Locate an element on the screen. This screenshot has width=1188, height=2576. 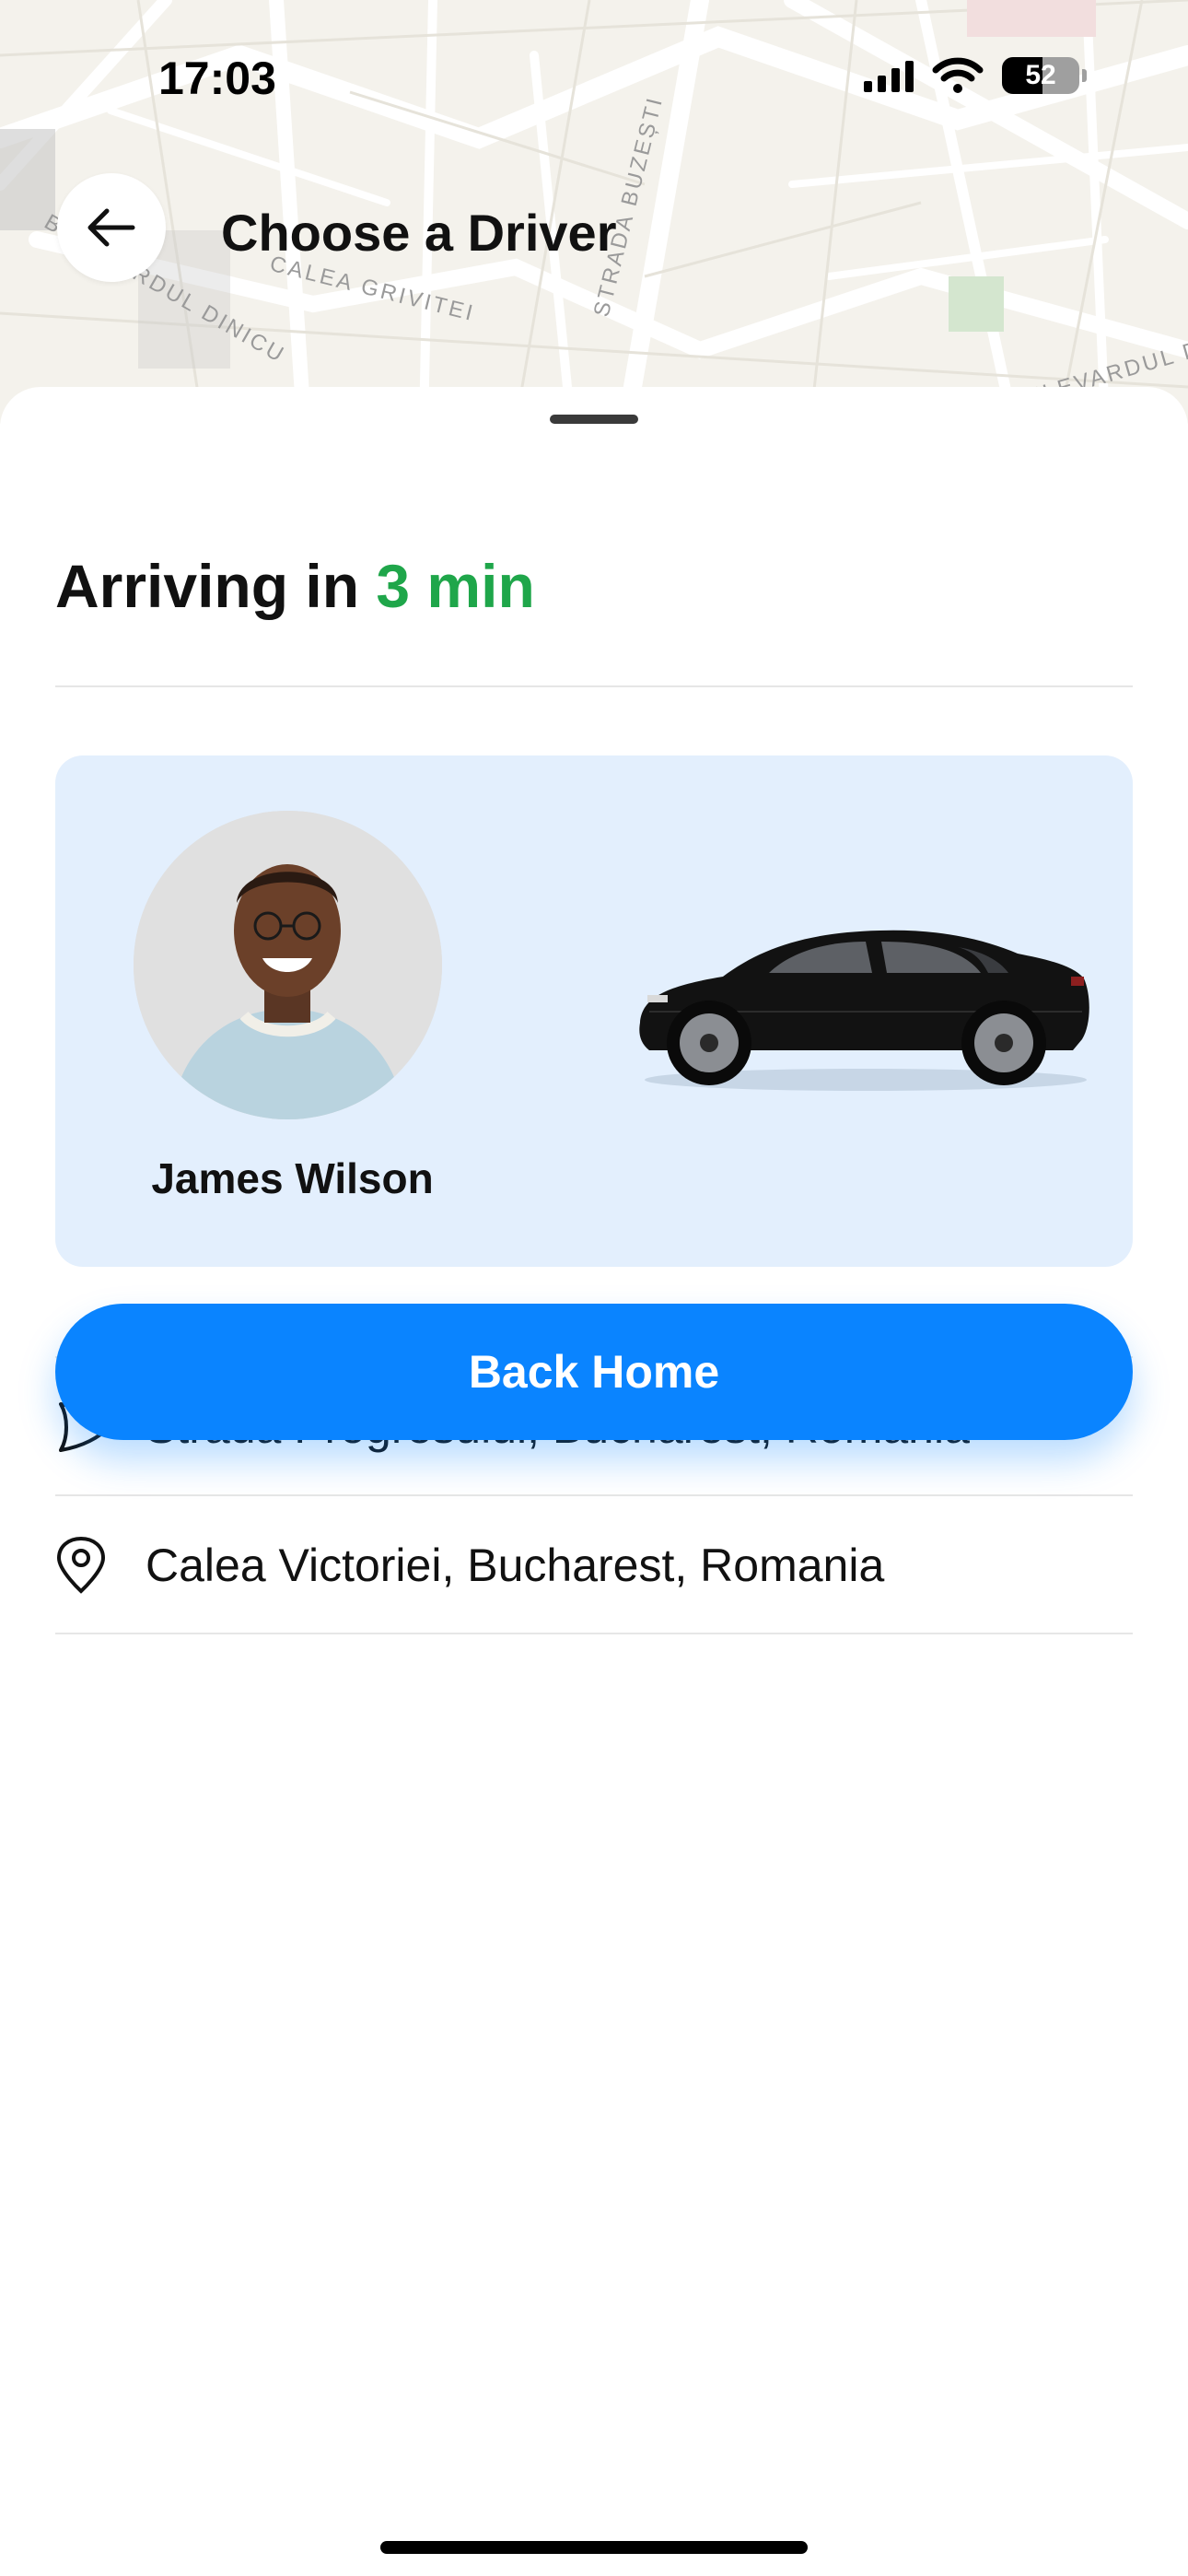
back-button is located at coordinates (111, 227).